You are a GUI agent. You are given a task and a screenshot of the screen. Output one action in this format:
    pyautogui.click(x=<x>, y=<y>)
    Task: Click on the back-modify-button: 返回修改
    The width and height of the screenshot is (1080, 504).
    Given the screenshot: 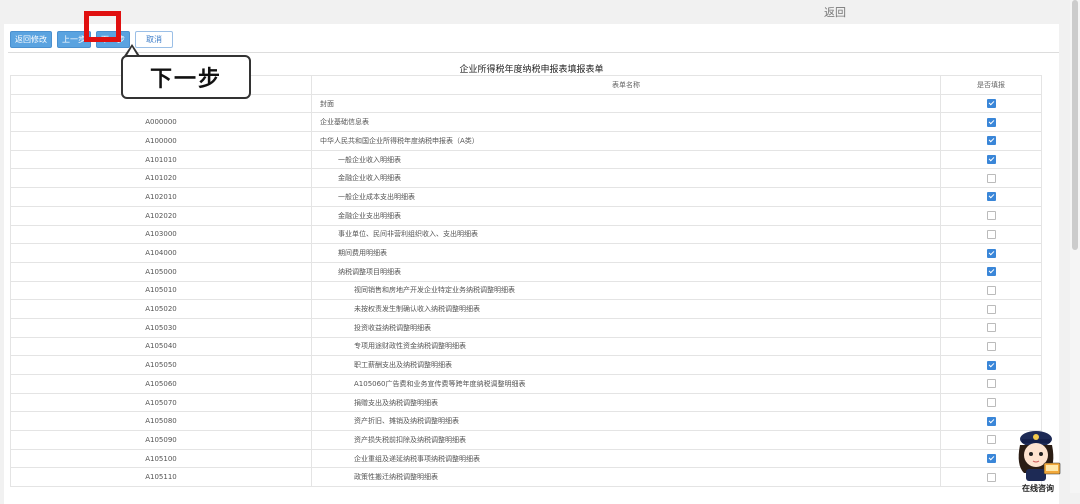 What is the action you would take?
    pyautogui.click(x=31, y=39)
    